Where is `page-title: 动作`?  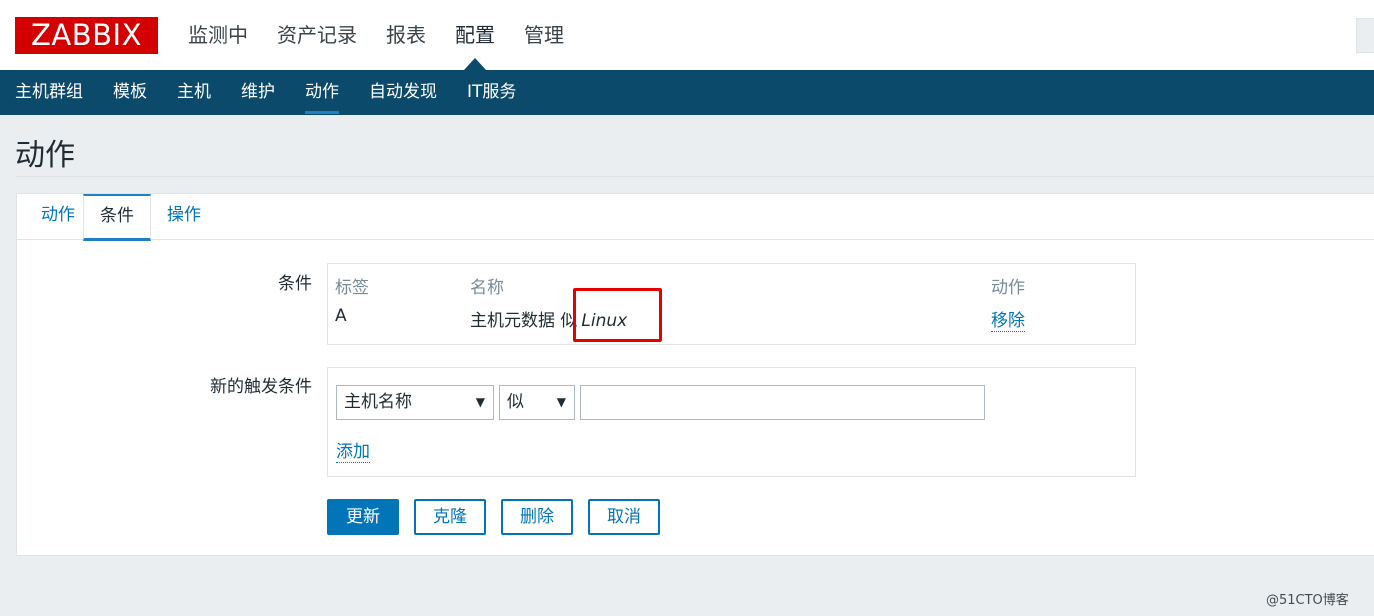 page-title: 动作 is located at coordinates (45, 155).